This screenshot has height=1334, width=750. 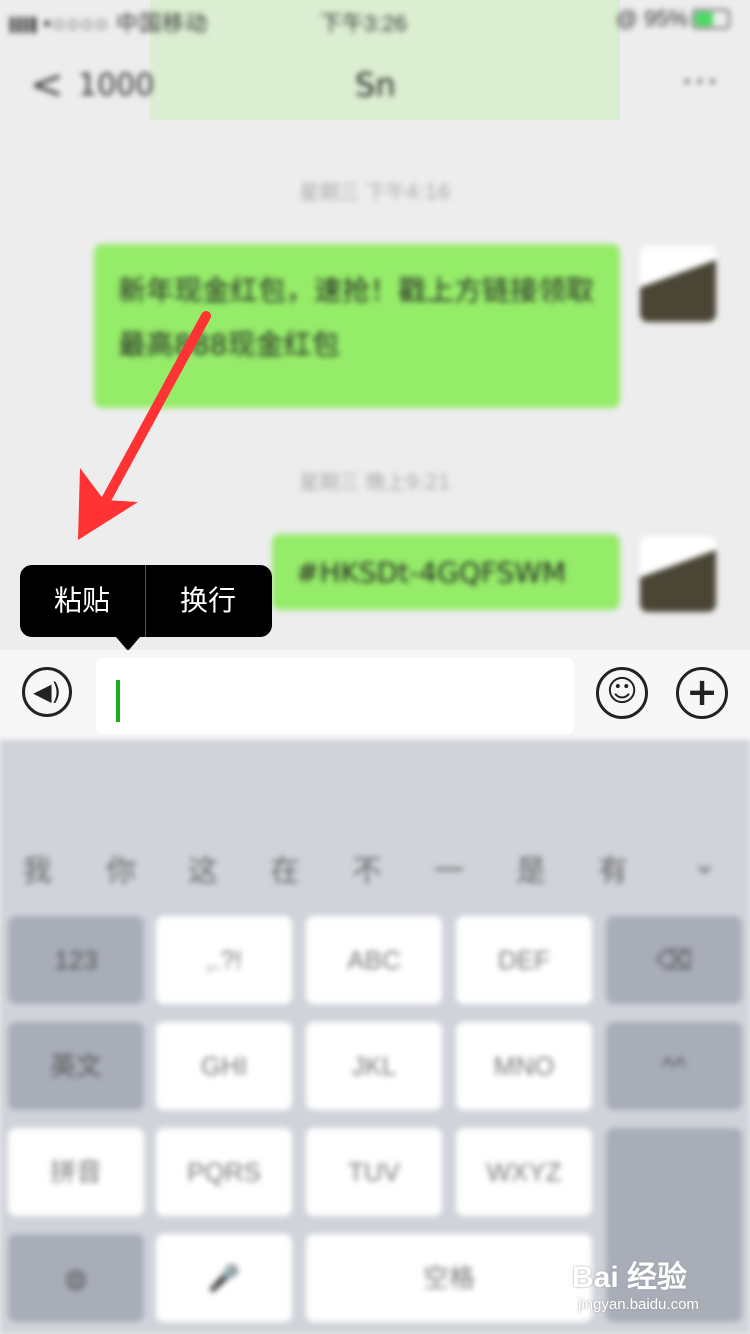 I want to click on battery-group: @ 95%, so click(x=673, y=19).